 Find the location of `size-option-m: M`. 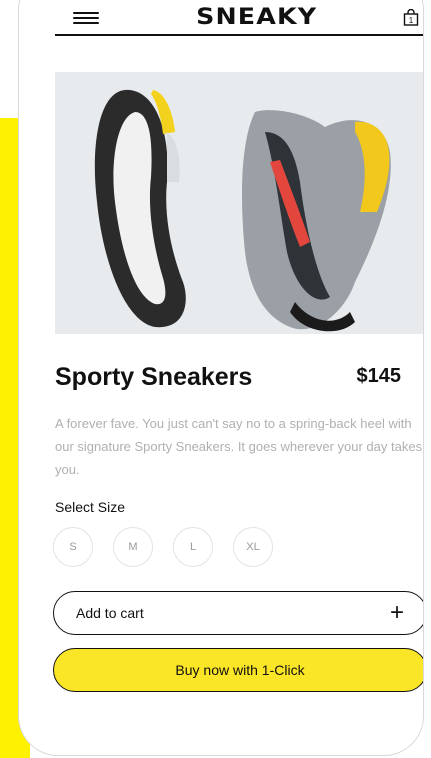

size-option-m: M is located at coordinates (133, 547).